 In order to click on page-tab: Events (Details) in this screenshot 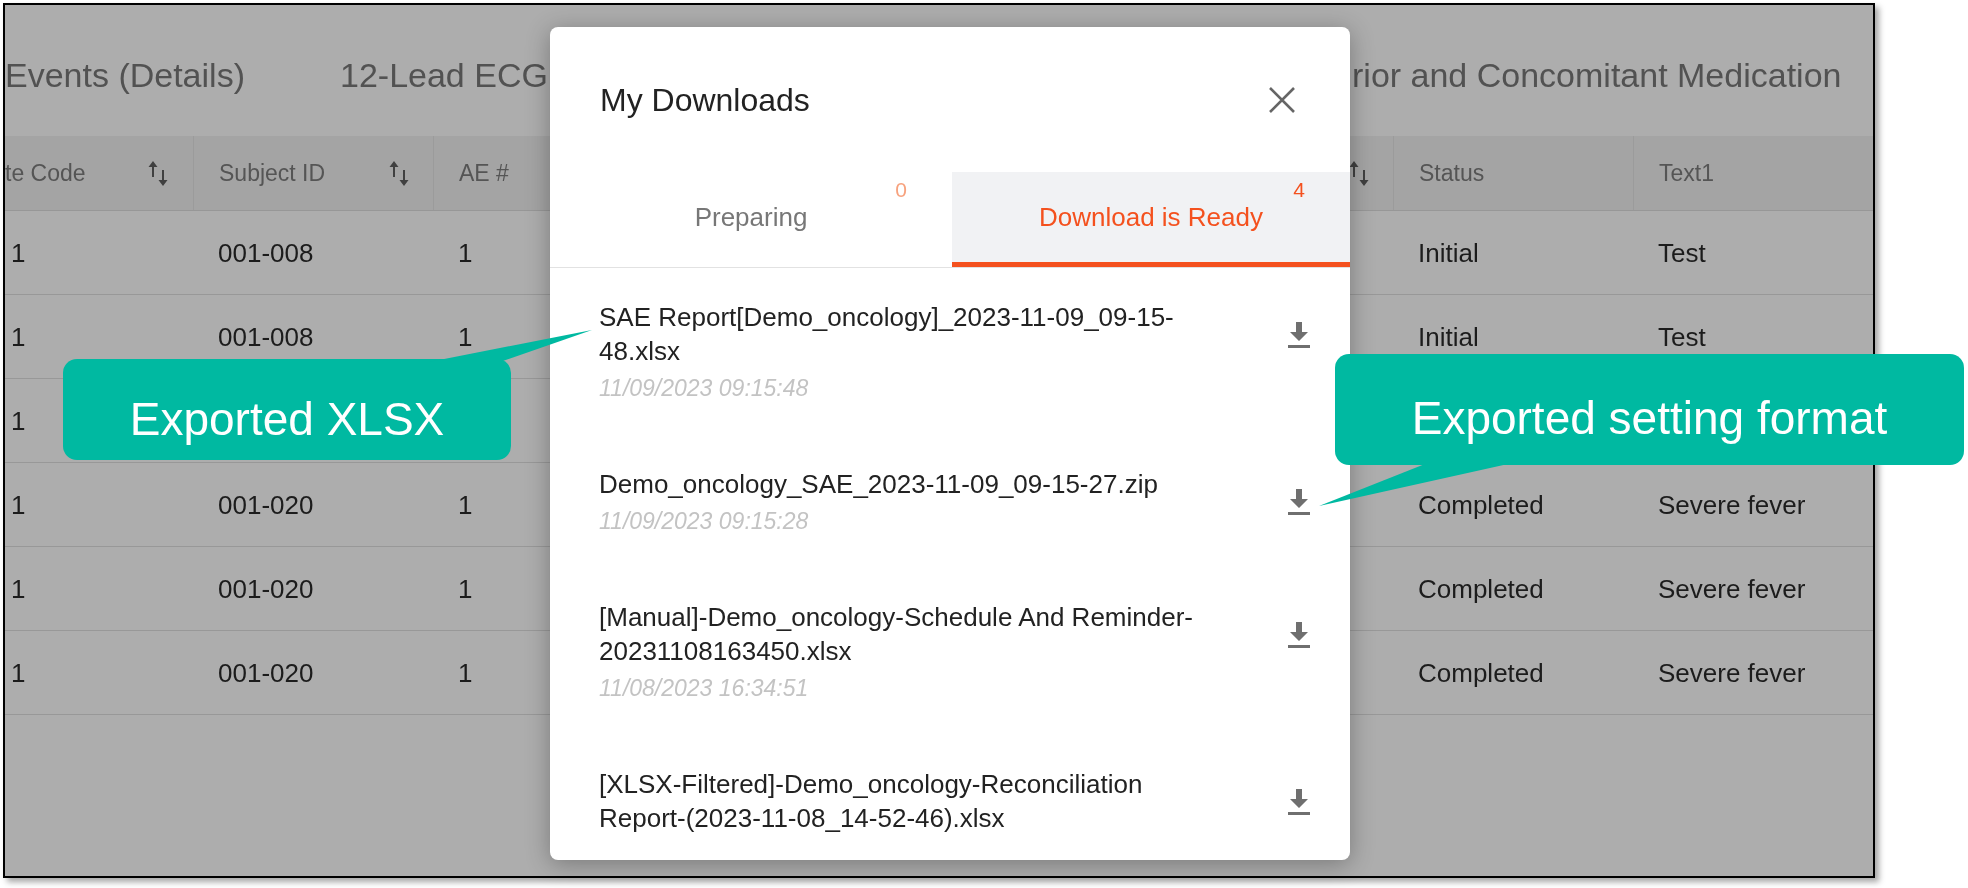, I will do `click(125, 74)`.